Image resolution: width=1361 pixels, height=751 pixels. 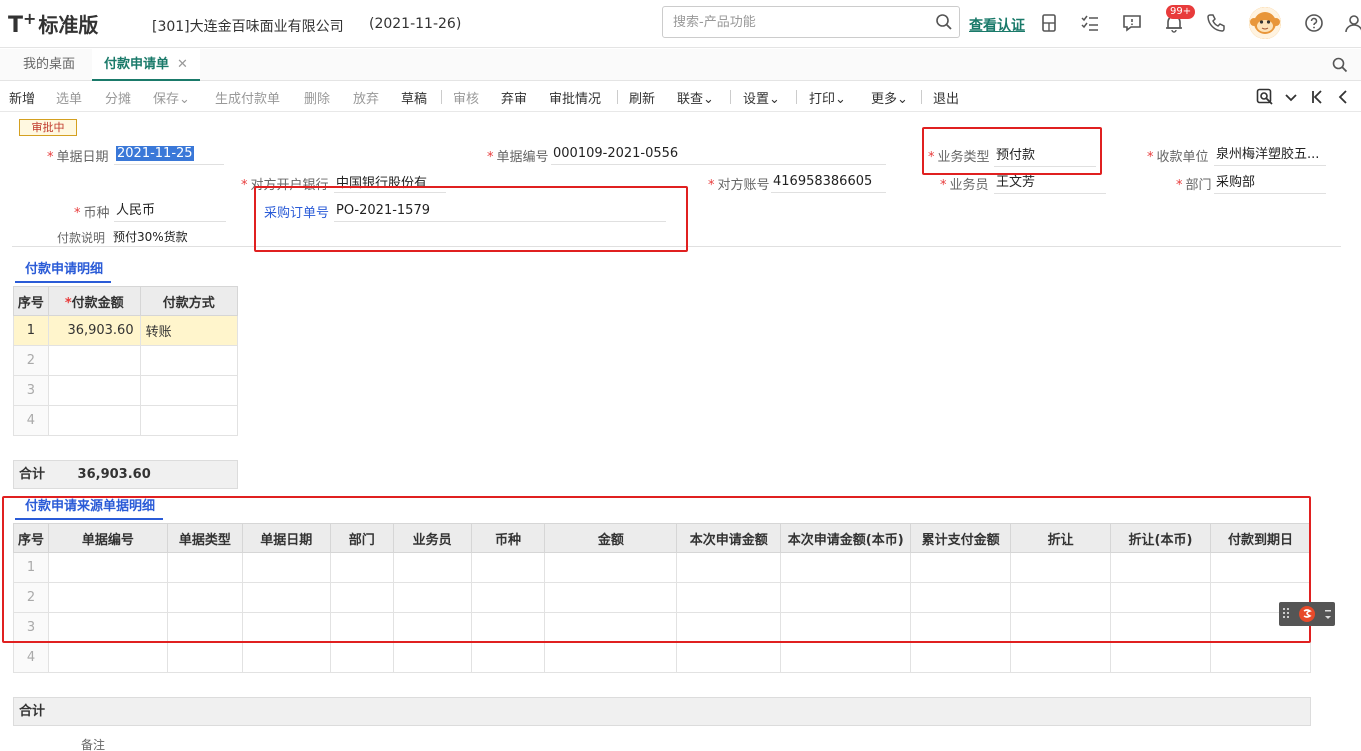 What do you see at coordinates (68, 25) in the screenshot?
I see `logo-edition: 标准版` at bounding box center [68, 25].